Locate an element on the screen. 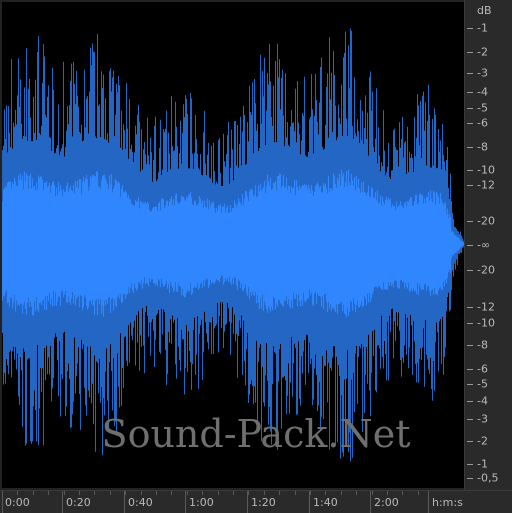 Image resolution: width=512 pixels, height=513 pixels. time-unit-label: h:m:s is located at coordinates (447, 502).